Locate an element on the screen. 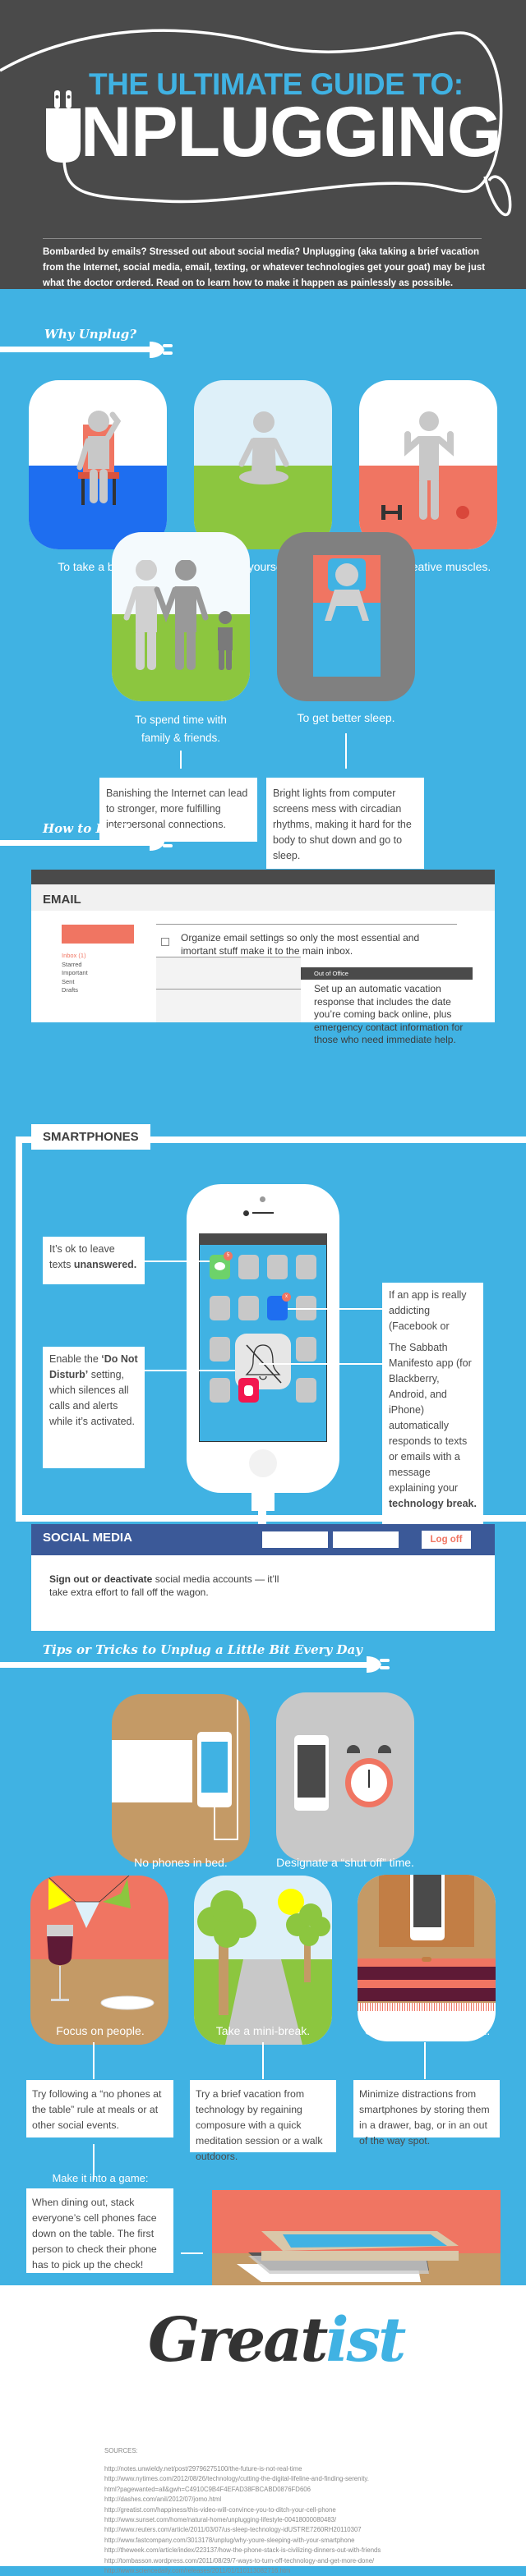 This screenshot has width=526, height=2576. caption-family-friends: To spend time with family & friends. is located at coordinates (181, 729).